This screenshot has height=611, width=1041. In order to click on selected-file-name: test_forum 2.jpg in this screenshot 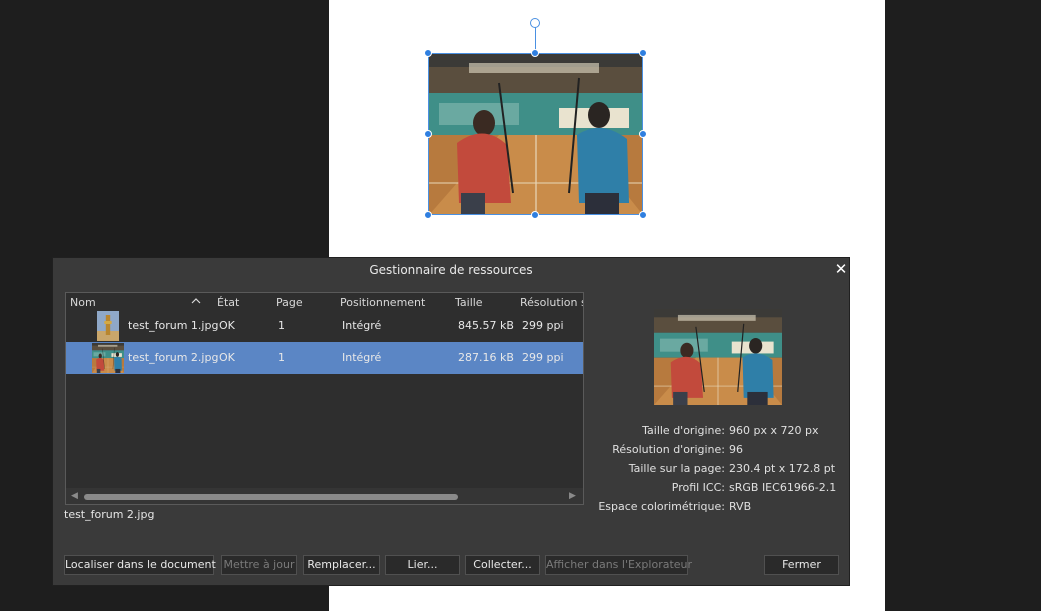, I will do `click(109, 514)`.